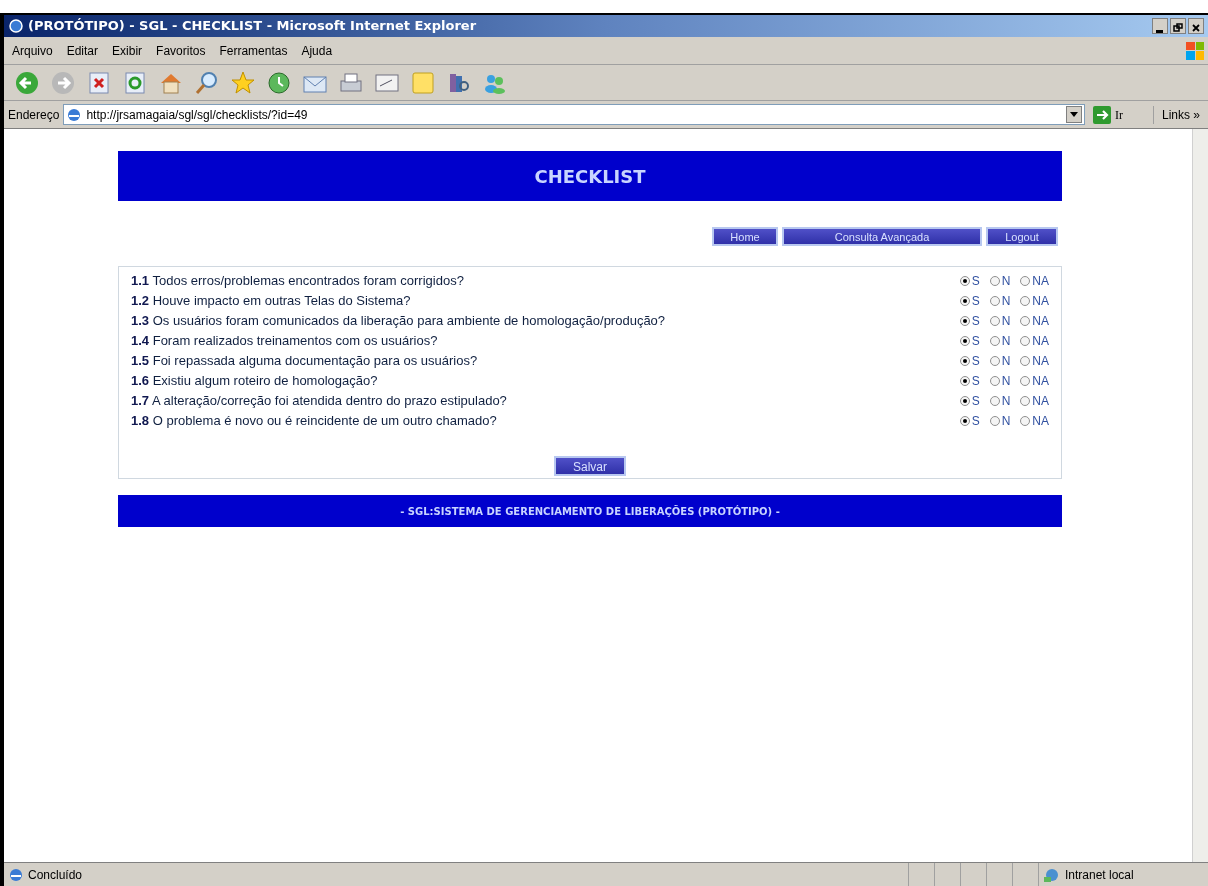 Image resolution: width=1208 pixels, height=886 pixels. What do you see at coordinates (590, 176) in the screenshot?
I see `page-title: CHECKLIST` at bounding box center [590, 176].